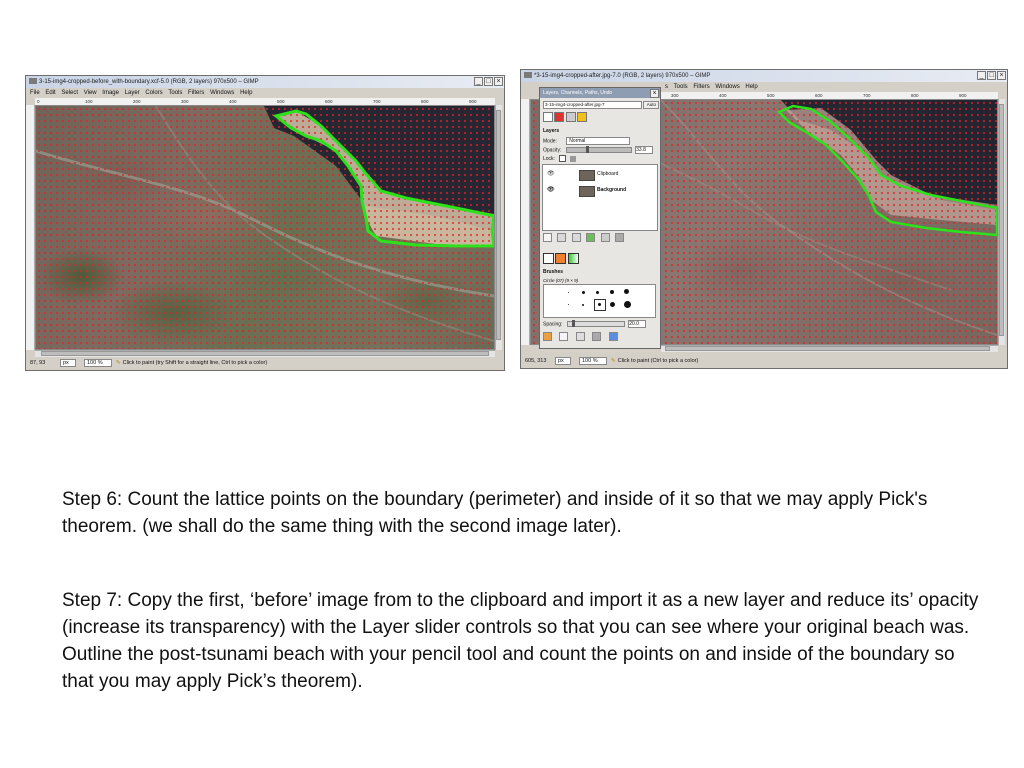 This screenshot has height=768, width=1024. I want to click on auto-button-label: Auto, so click(651, 104).